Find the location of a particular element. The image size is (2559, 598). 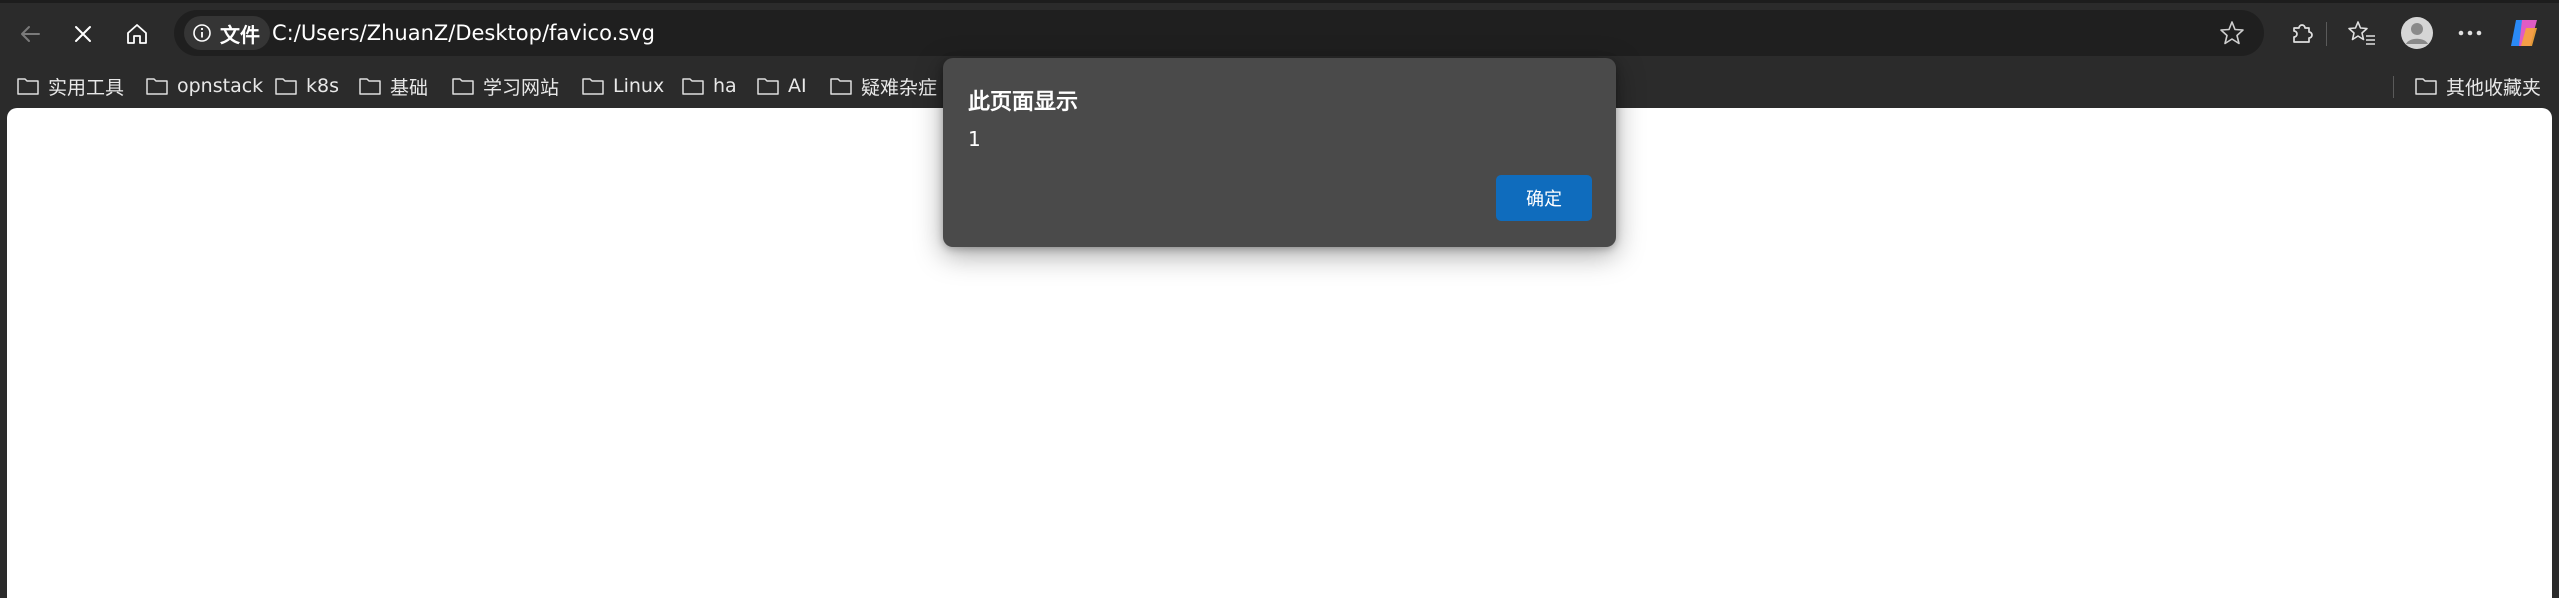

bookmark-folder: 基础 is located at coordinates (393, 86).